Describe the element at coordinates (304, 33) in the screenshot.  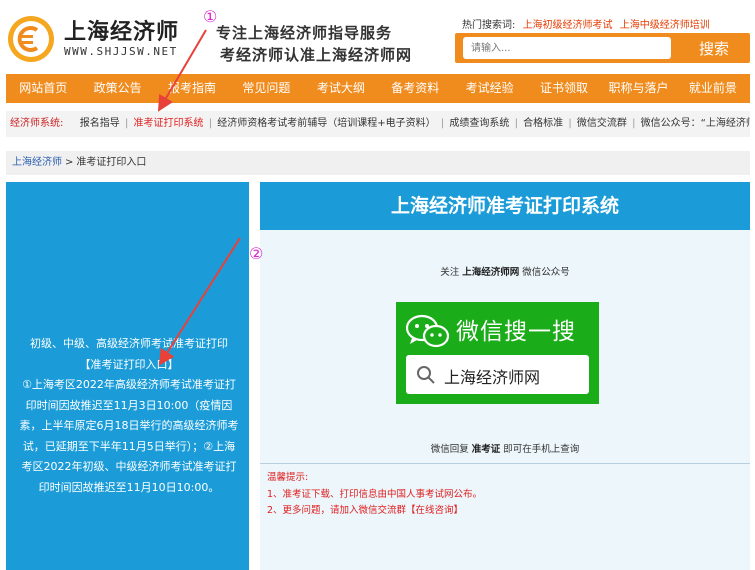
I see `slogan-line-1: 专注上海经济师指导服务` at that location.